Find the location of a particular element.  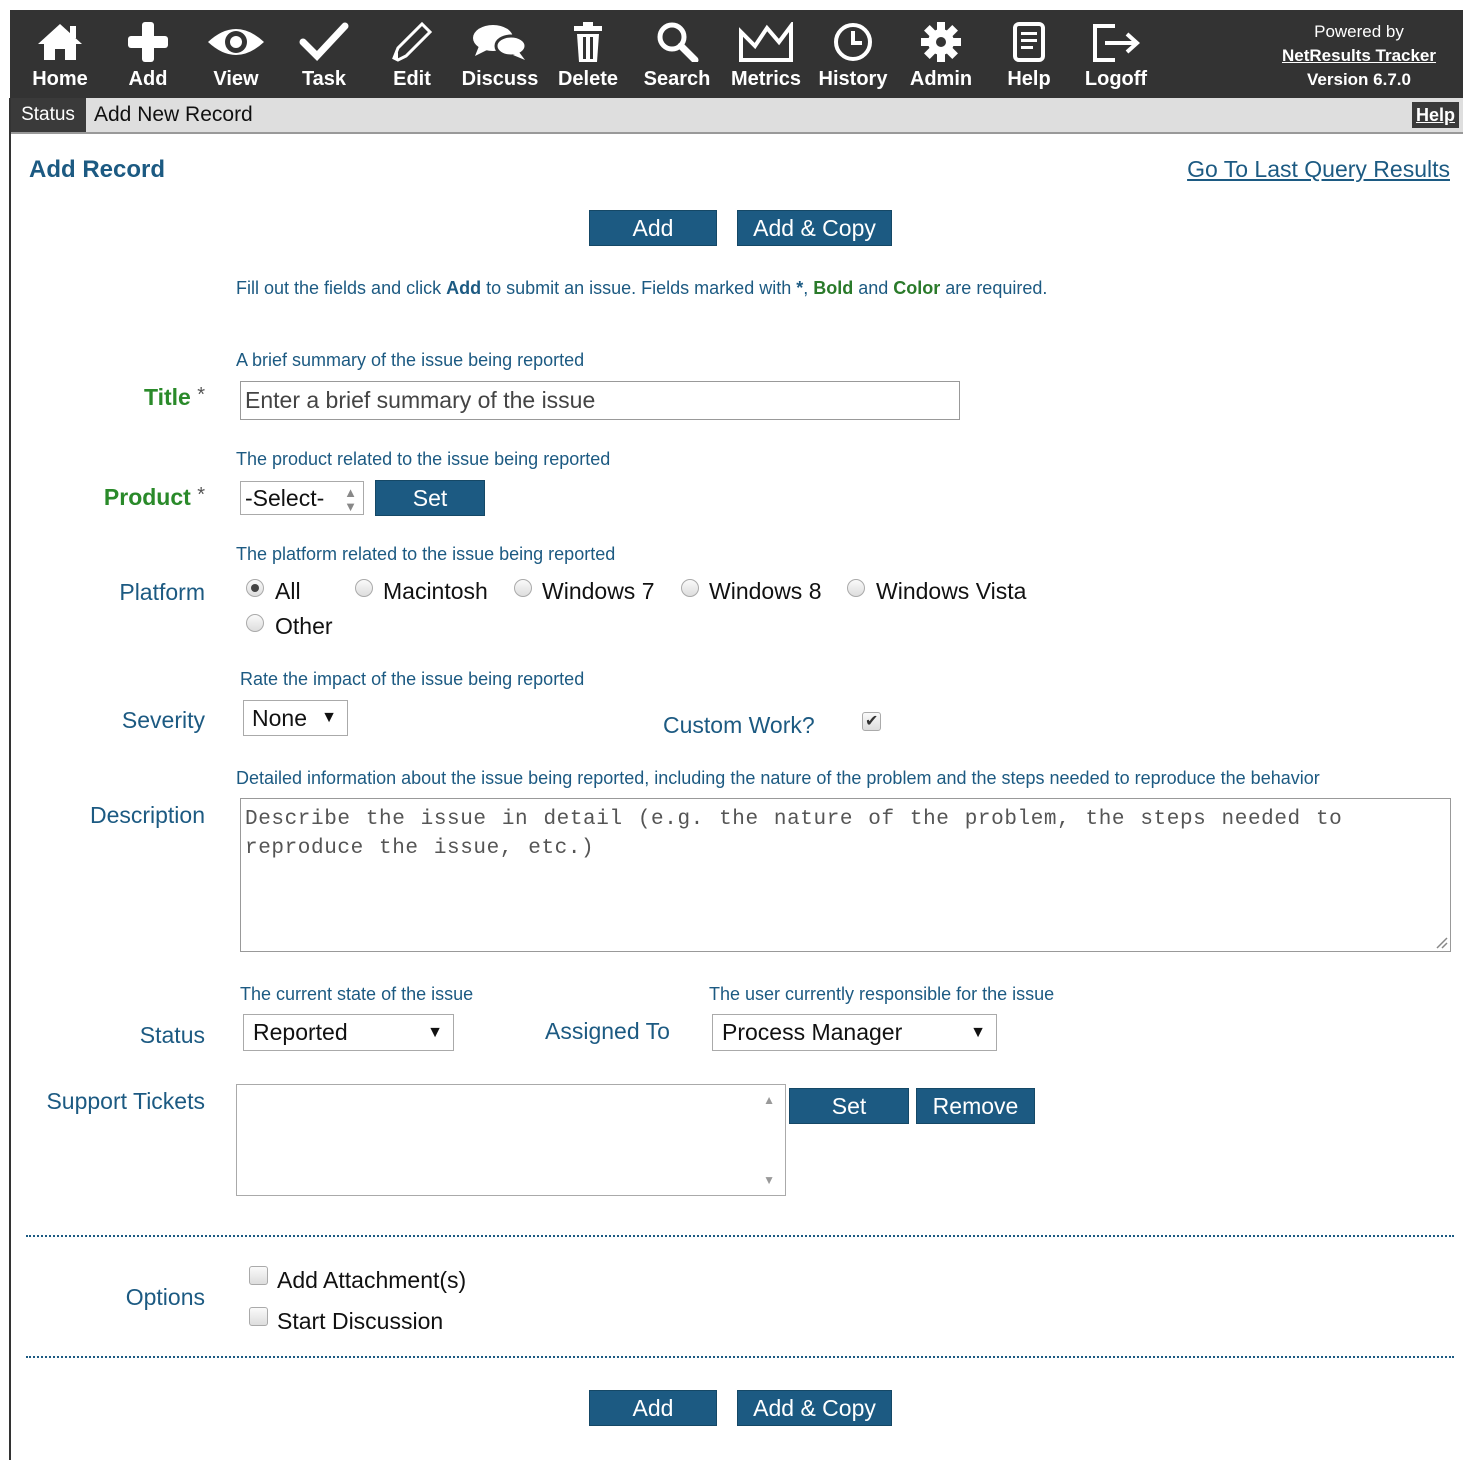

platform-radio-other is located at coordinates (255, 623).